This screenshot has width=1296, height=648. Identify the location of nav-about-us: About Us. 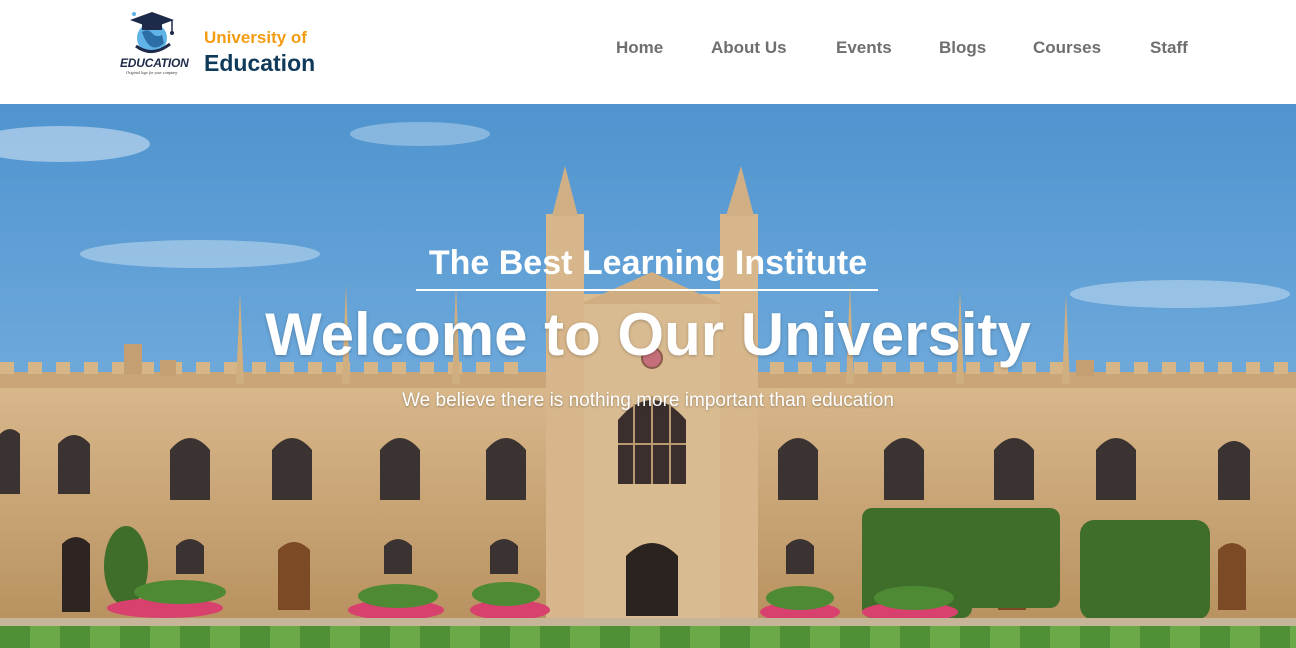
(749, 48).